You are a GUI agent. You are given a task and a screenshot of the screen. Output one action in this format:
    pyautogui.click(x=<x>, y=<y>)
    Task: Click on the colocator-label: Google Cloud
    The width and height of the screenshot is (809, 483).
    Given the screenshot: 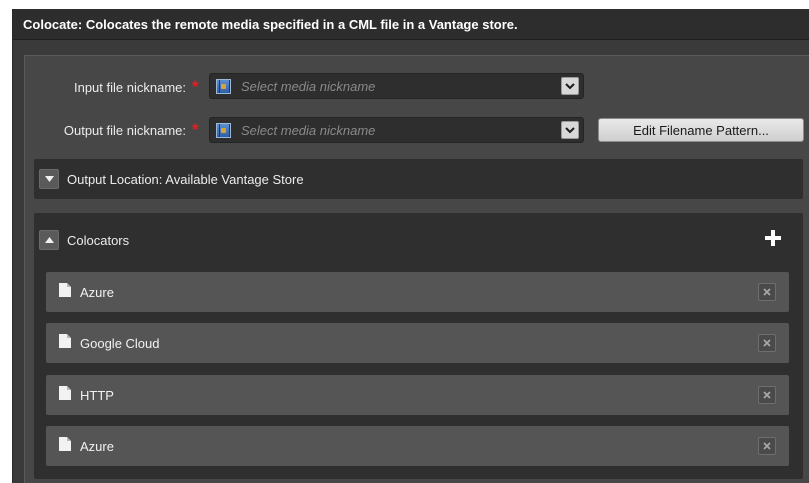 What is the action you would take?
    pyautogui.click(x=120, y=343)
    